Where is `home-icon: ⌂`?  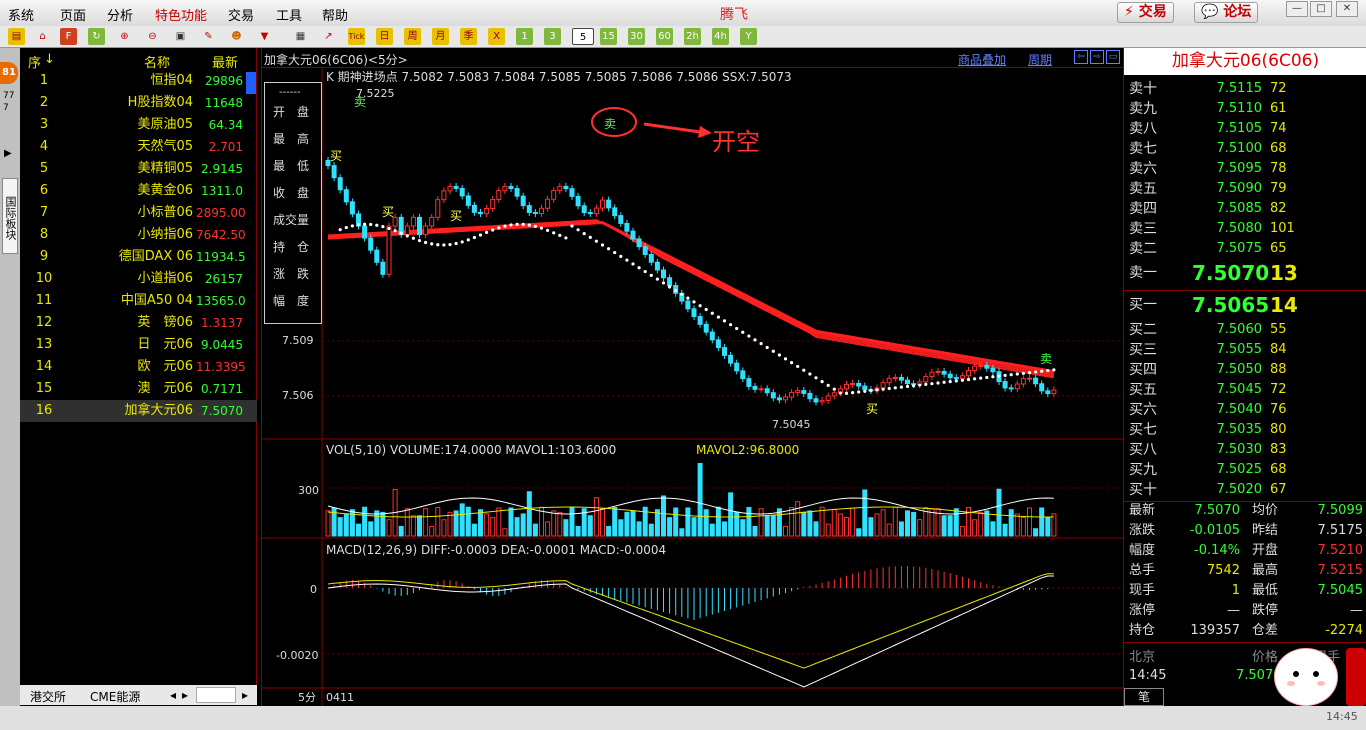 home-icon: ⌂ is located at coordinates (42, 36).